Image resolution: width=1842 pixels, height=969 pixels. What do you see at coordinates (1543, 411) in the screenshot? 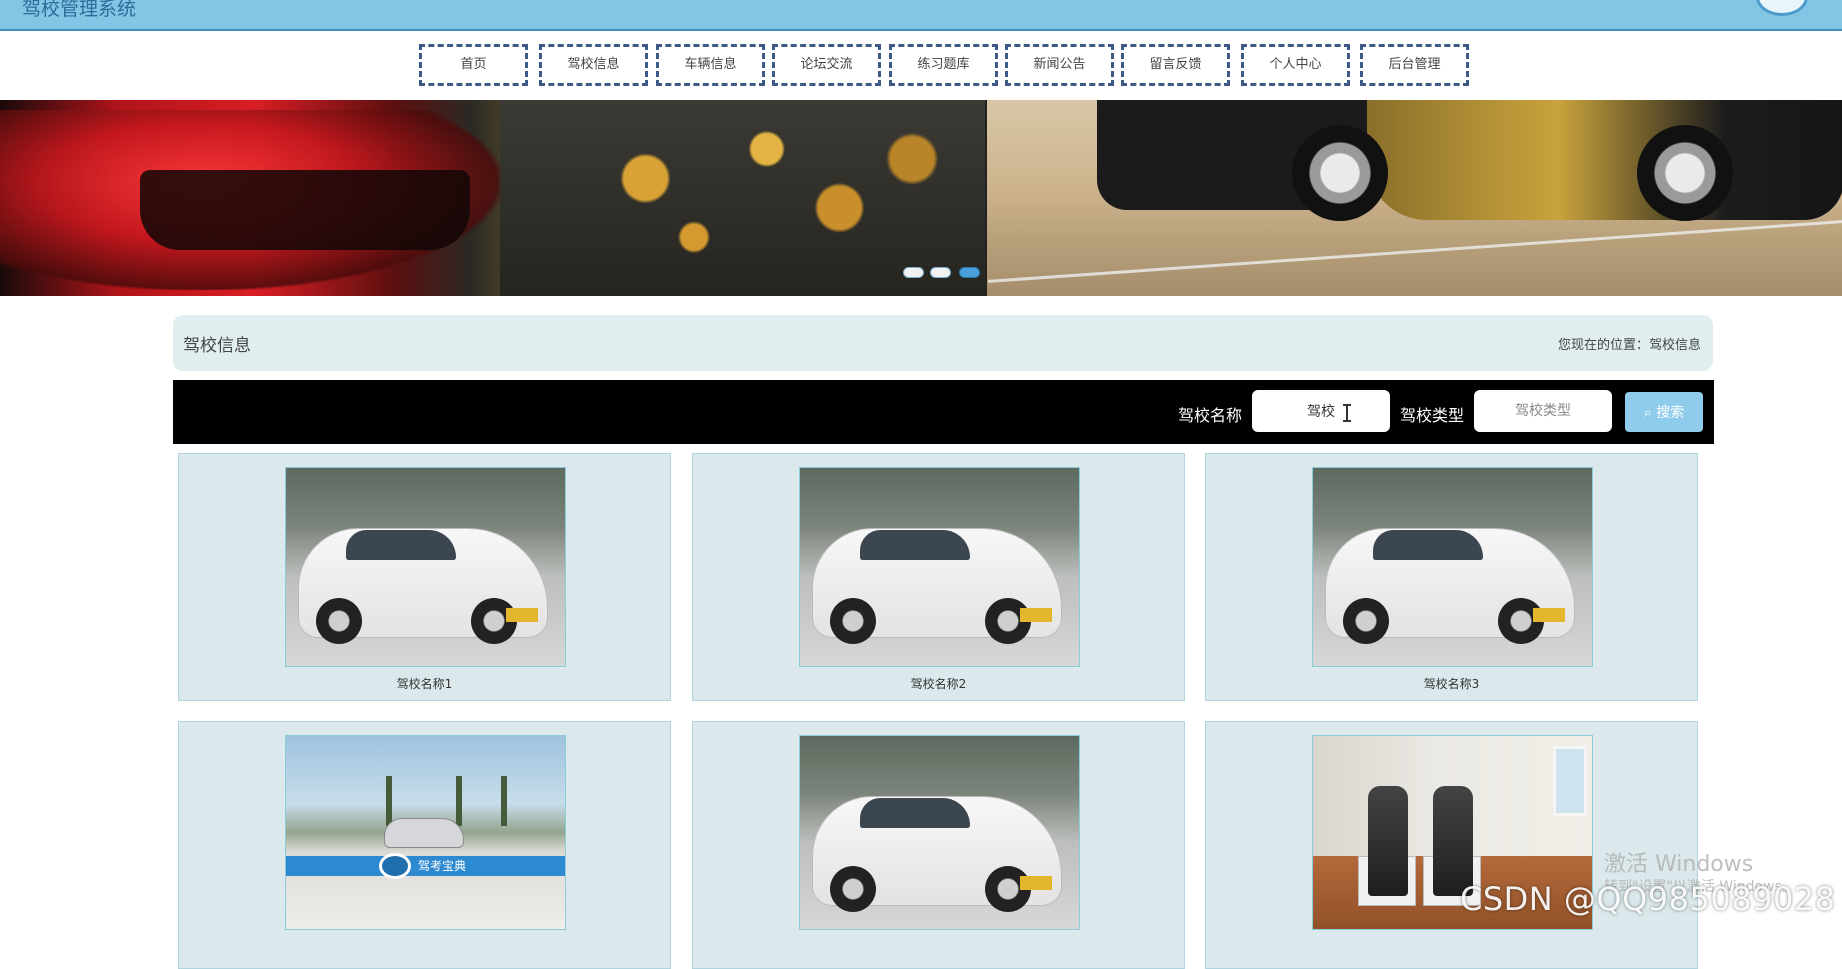
I see `school-type-input` at bounding box center [1543, 411].